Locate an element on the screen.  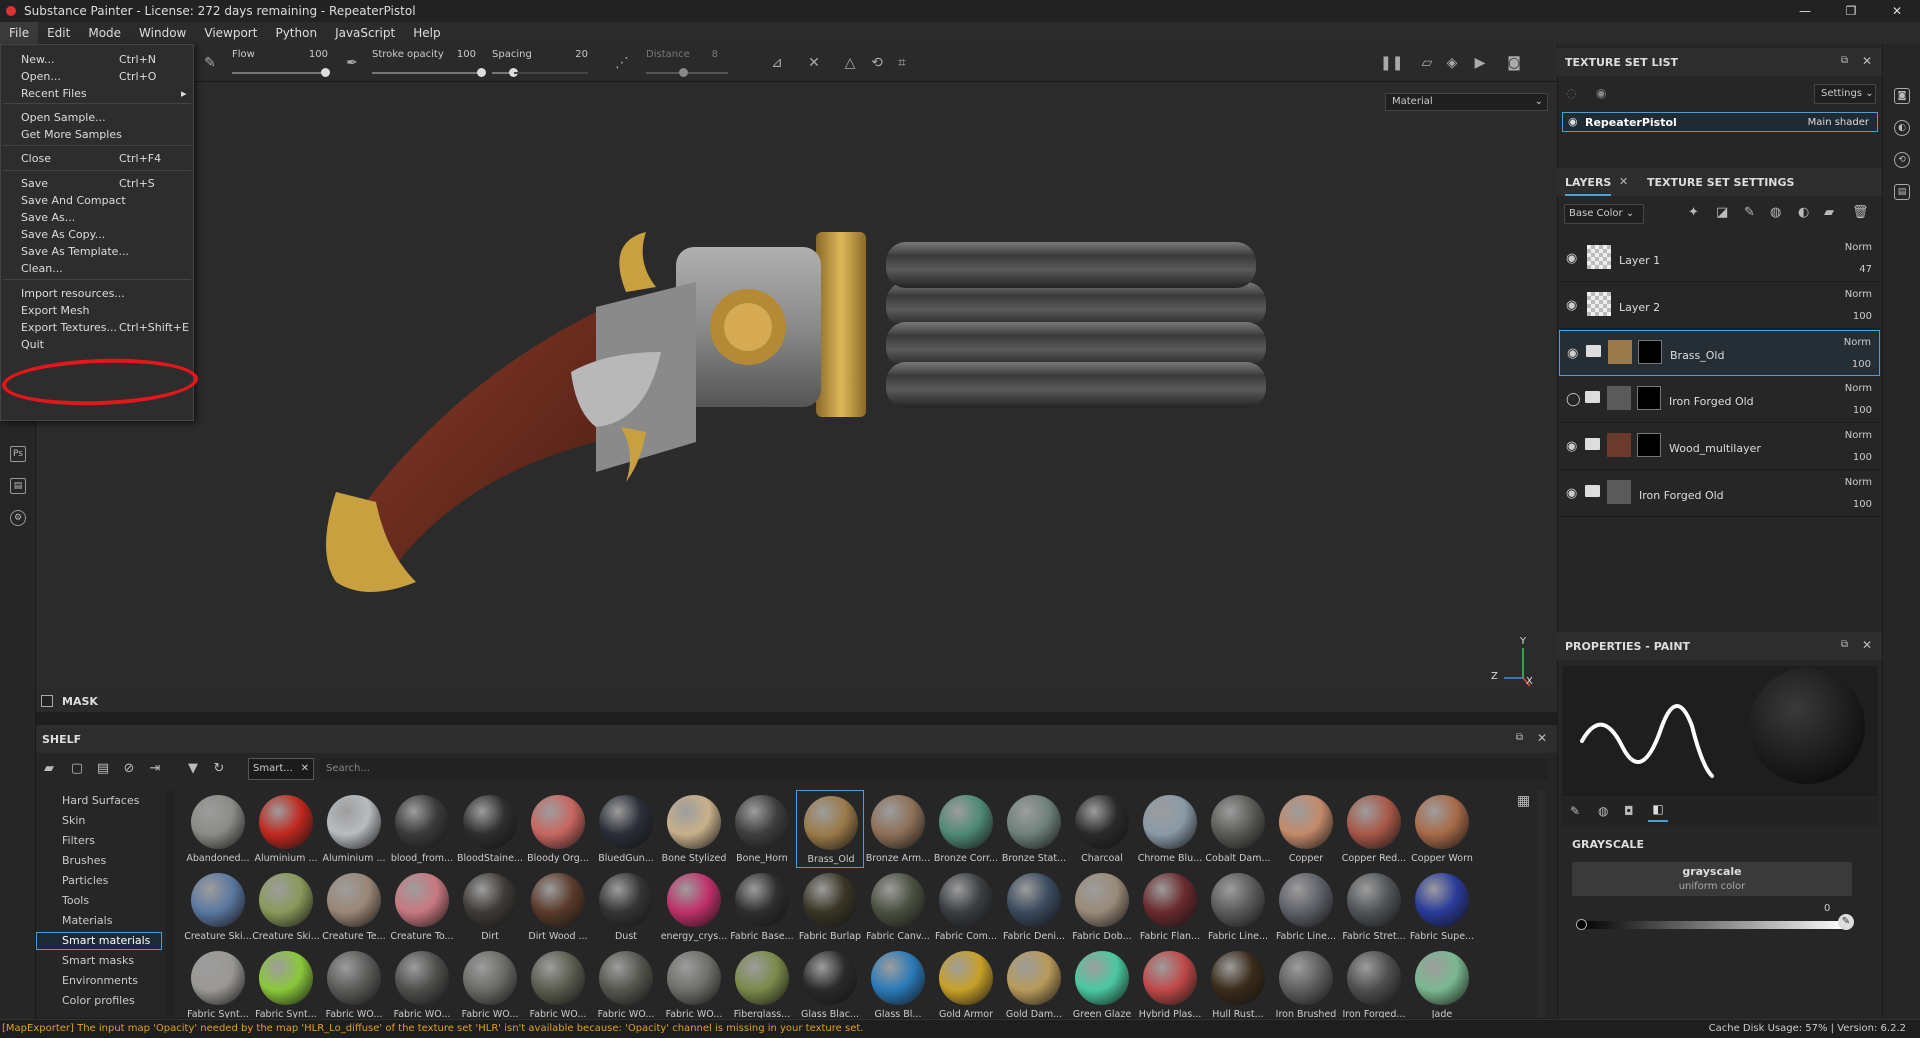
add-mask-icon: ◪ is located at coordinates (1722, 212).